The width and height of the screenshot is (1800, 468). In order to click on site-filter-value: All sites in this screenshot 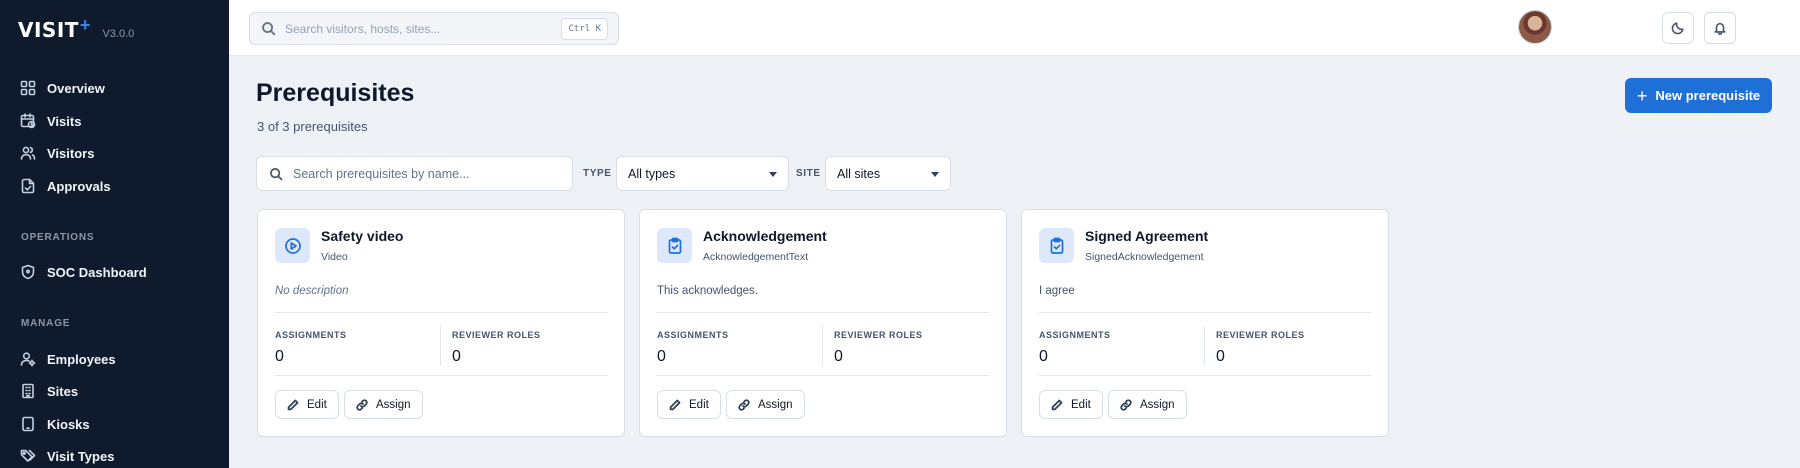, I will do `click(859, 173)`.